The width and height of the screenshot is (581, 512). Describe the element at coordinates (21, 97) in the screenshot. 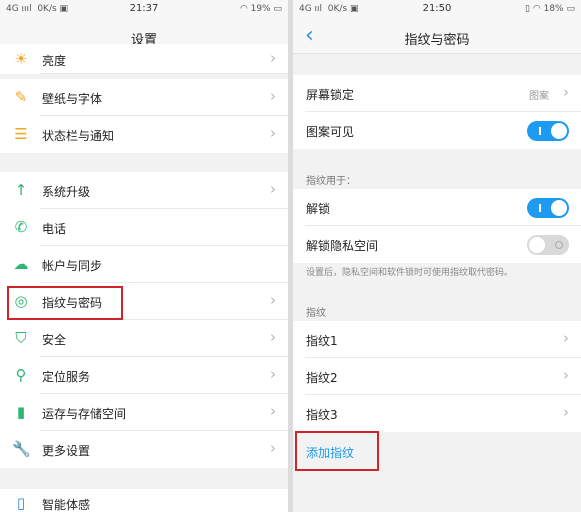

I see `brush-icon: ✎` at that location.